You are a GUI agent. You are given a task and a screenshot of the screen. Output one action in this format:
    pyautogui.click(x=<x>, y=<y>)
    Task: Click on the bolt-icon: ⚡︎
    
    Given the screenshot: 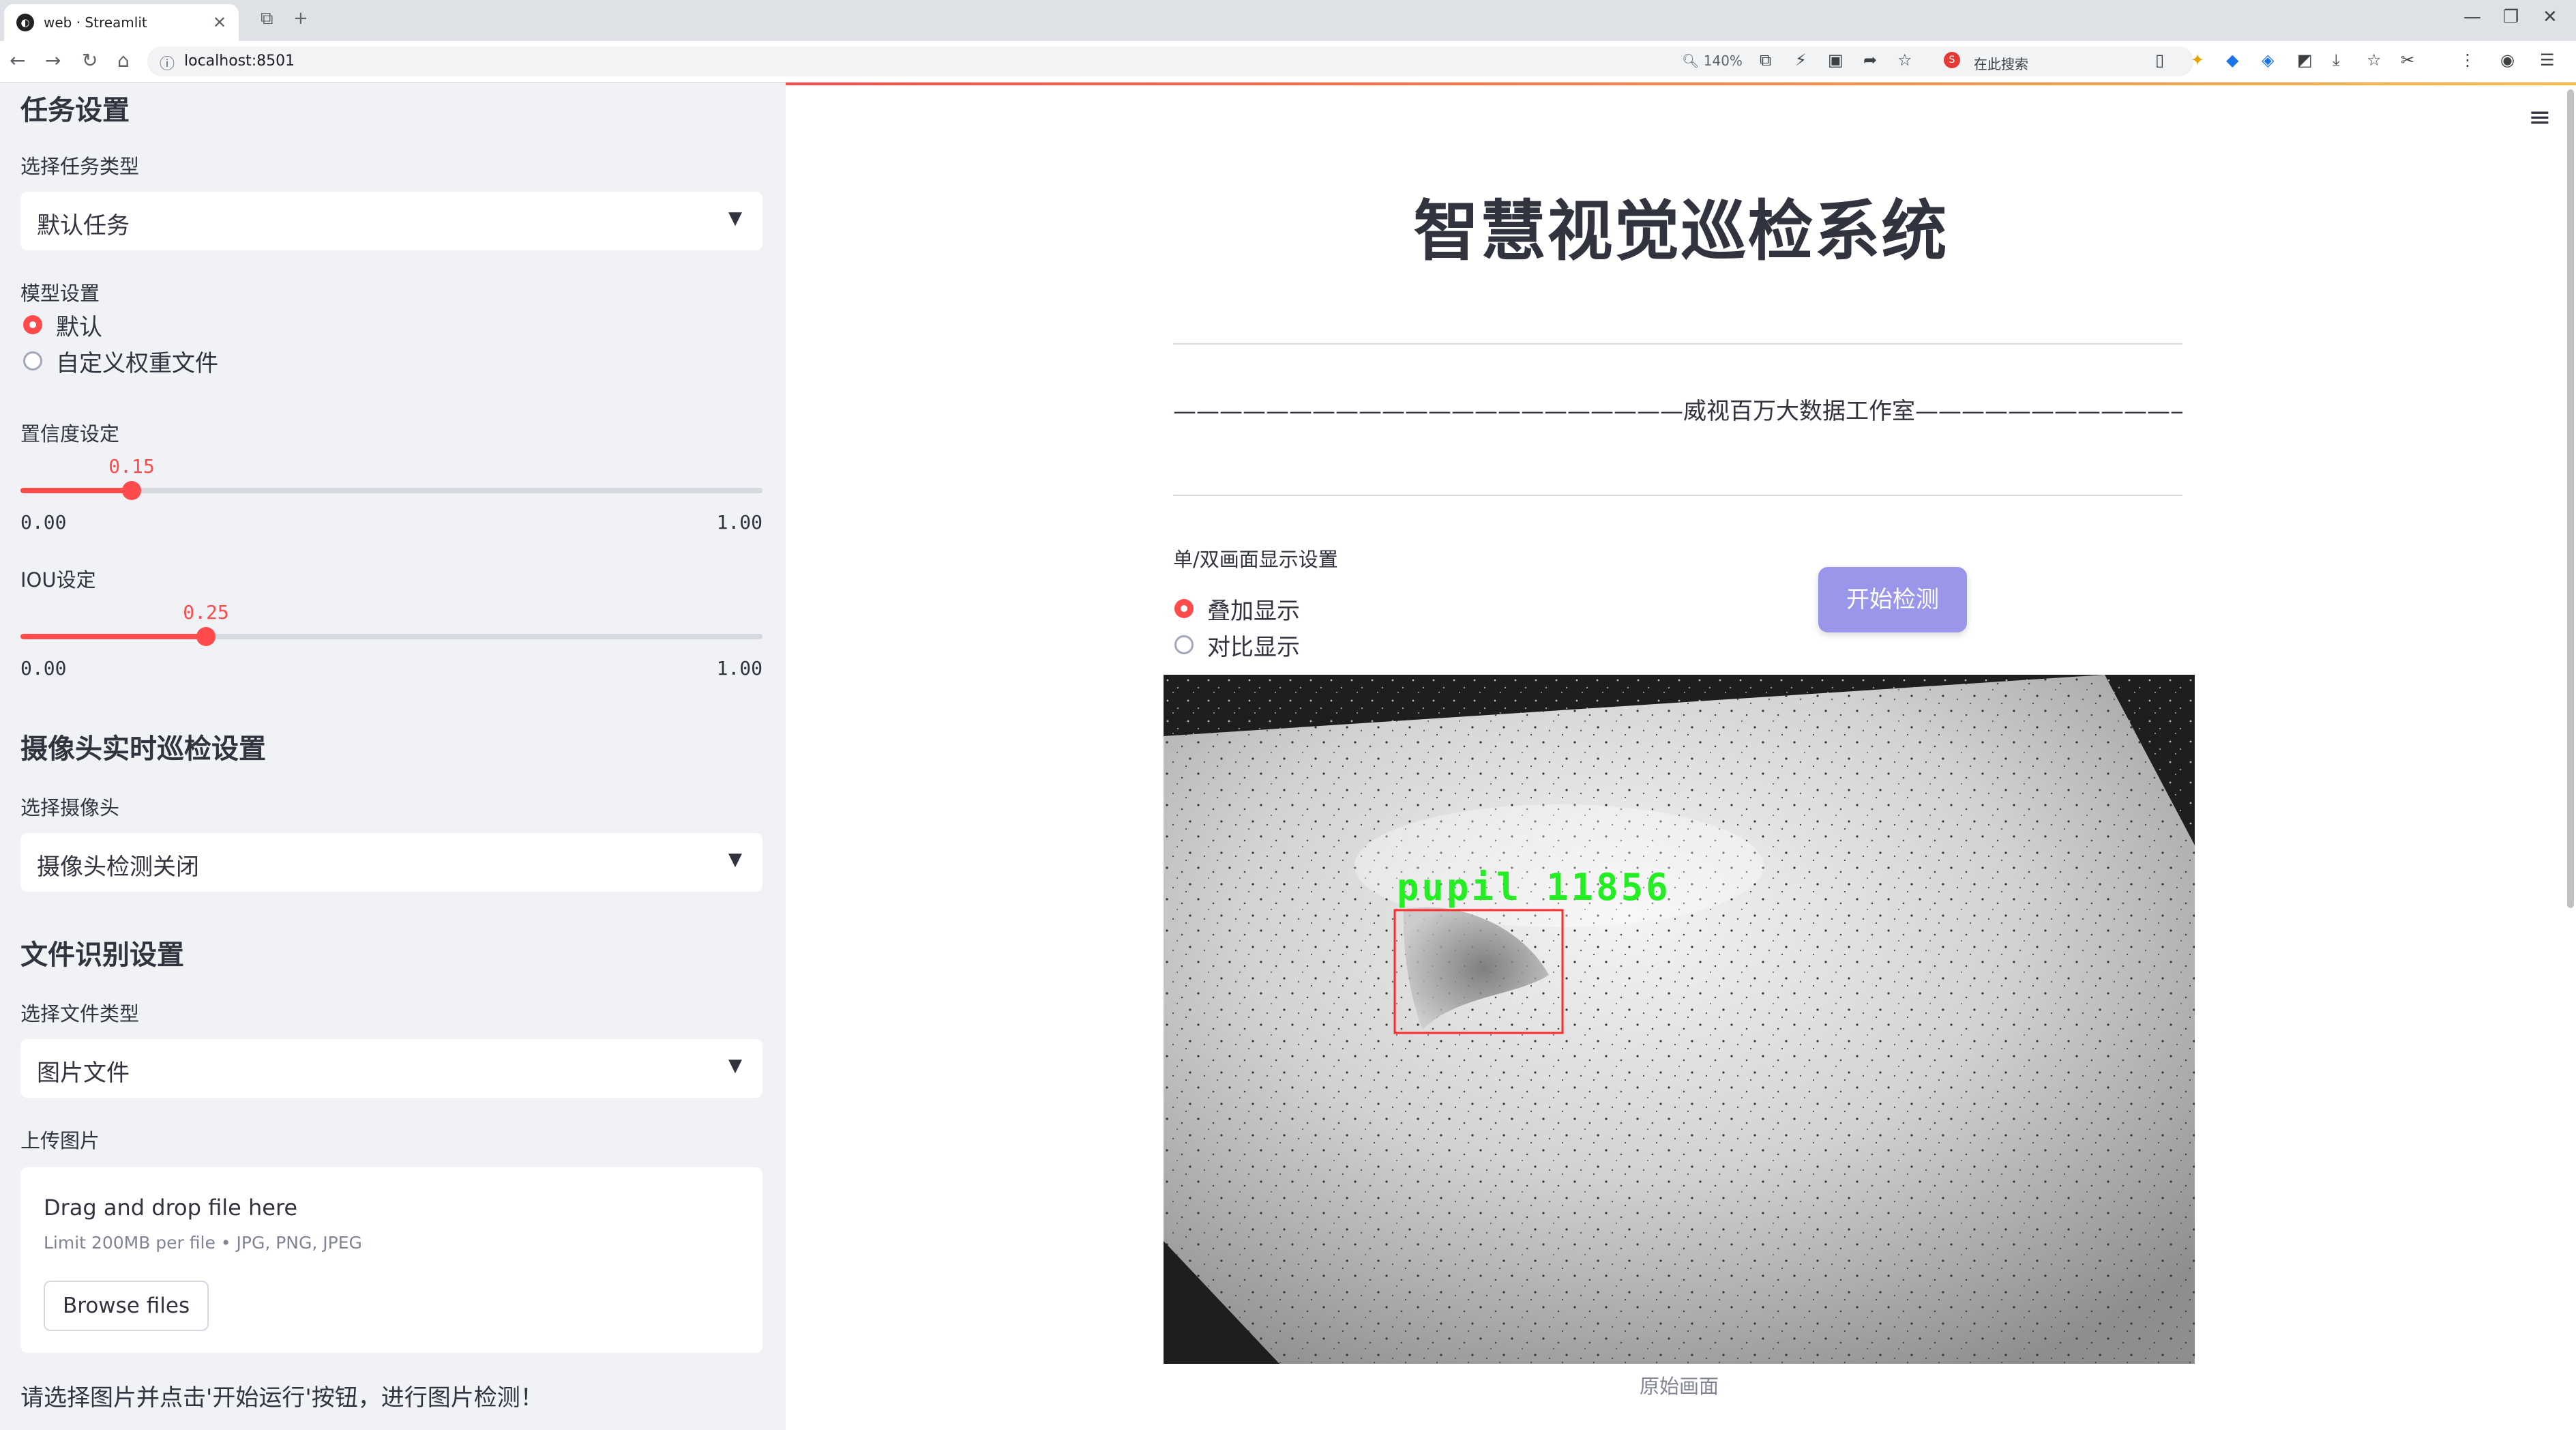 What is the action you would take?
    pyautogui.click(x=1801, y=60)
    